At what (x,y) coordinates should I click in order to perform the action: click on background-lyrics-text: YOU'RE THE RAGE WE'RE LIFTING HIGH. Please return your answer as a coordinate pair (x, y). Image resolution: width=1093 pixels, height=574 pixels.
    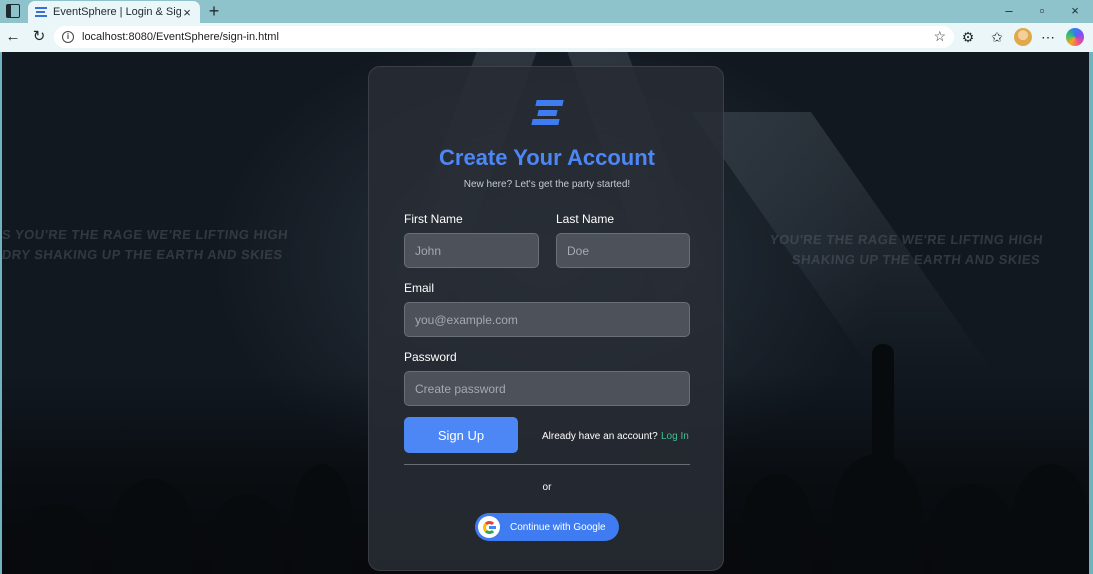
    Looking at the image, I should click on (906, 239).